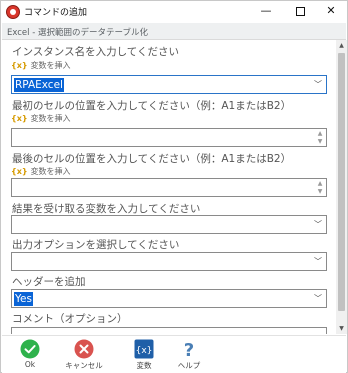 This screenshot has width=348, height=373. I want to click on ok-button: Ok, so click(30, 354).